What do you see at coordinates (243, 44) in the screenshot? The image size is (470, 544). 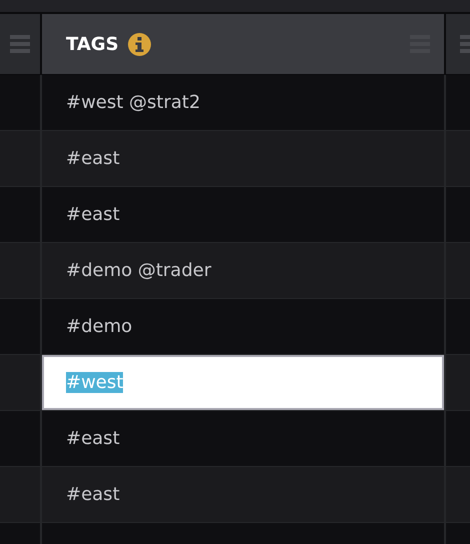 I see `column-header: TAGS` at bounding box center [243, 44].